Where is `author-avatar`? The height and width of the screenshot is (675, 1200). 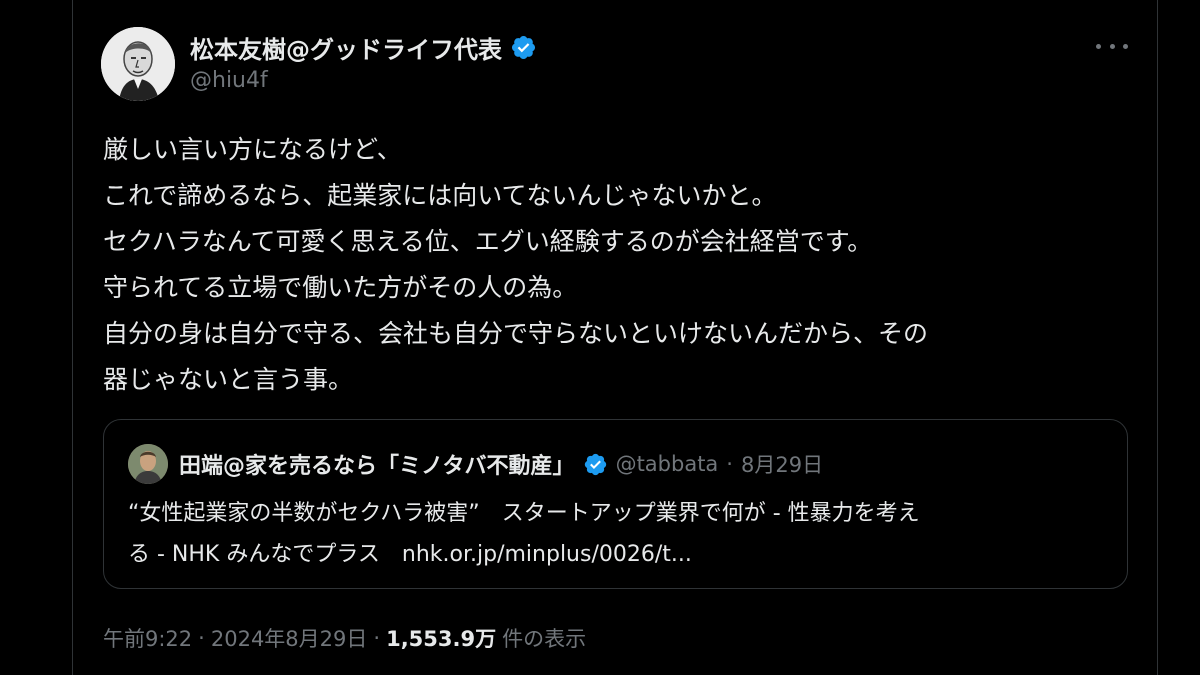
author-avatar is located at coordinates (138, 64).